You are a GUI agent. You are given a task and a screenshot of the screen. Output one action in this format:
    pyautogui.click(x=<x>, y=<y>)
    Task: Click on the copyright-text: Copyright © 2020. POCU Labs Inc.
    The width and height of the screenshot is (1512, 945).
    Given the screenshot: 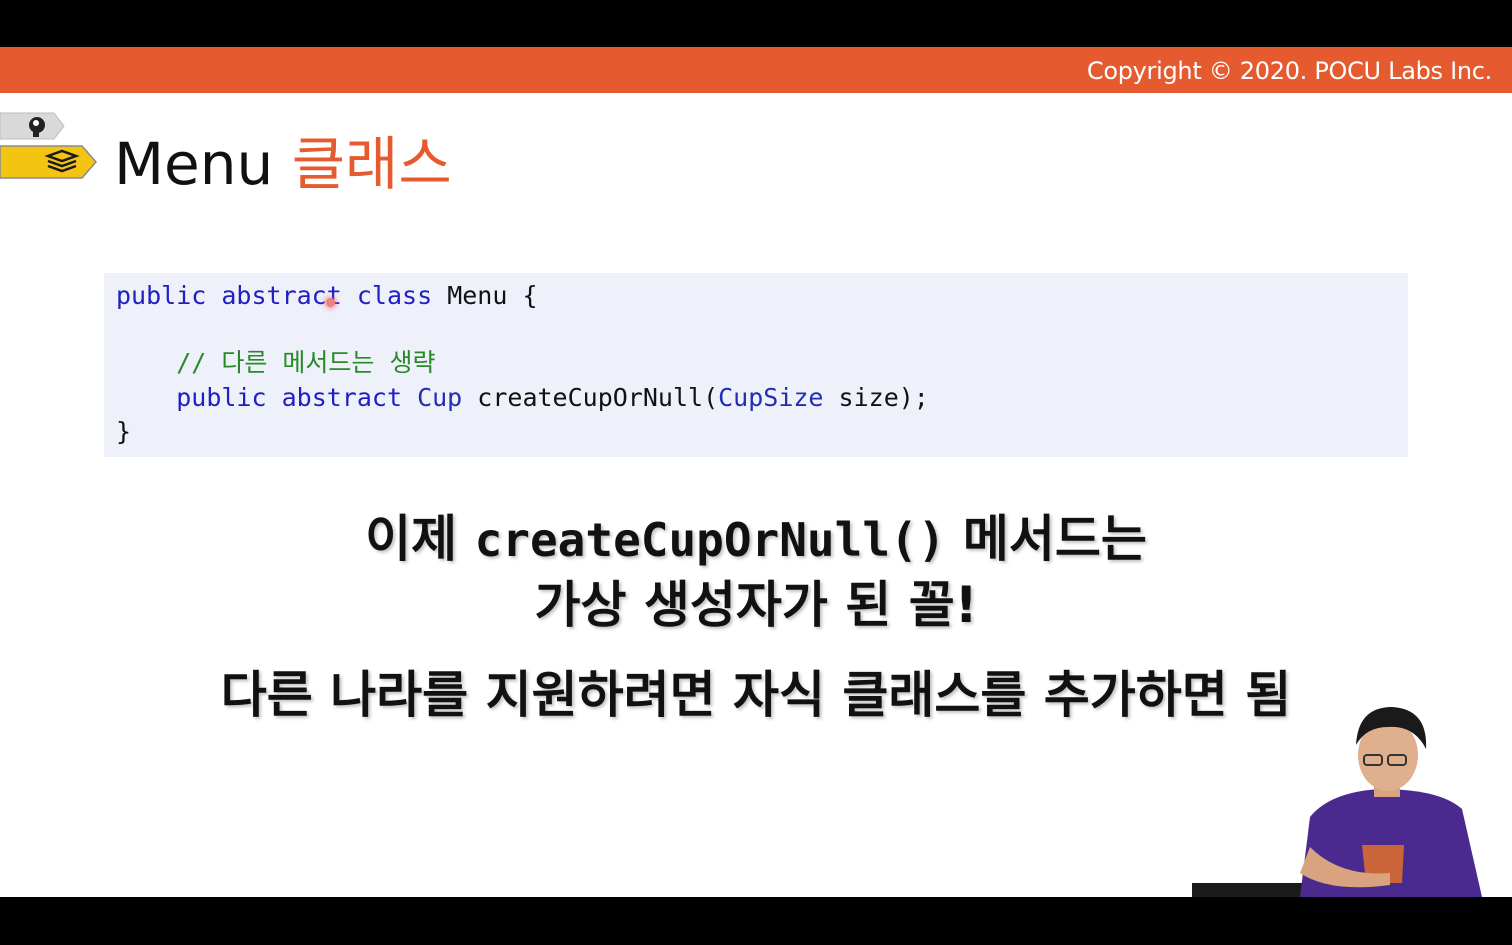 What is the action you would take?
    pyautogui.click(x=1289, y=71)
    